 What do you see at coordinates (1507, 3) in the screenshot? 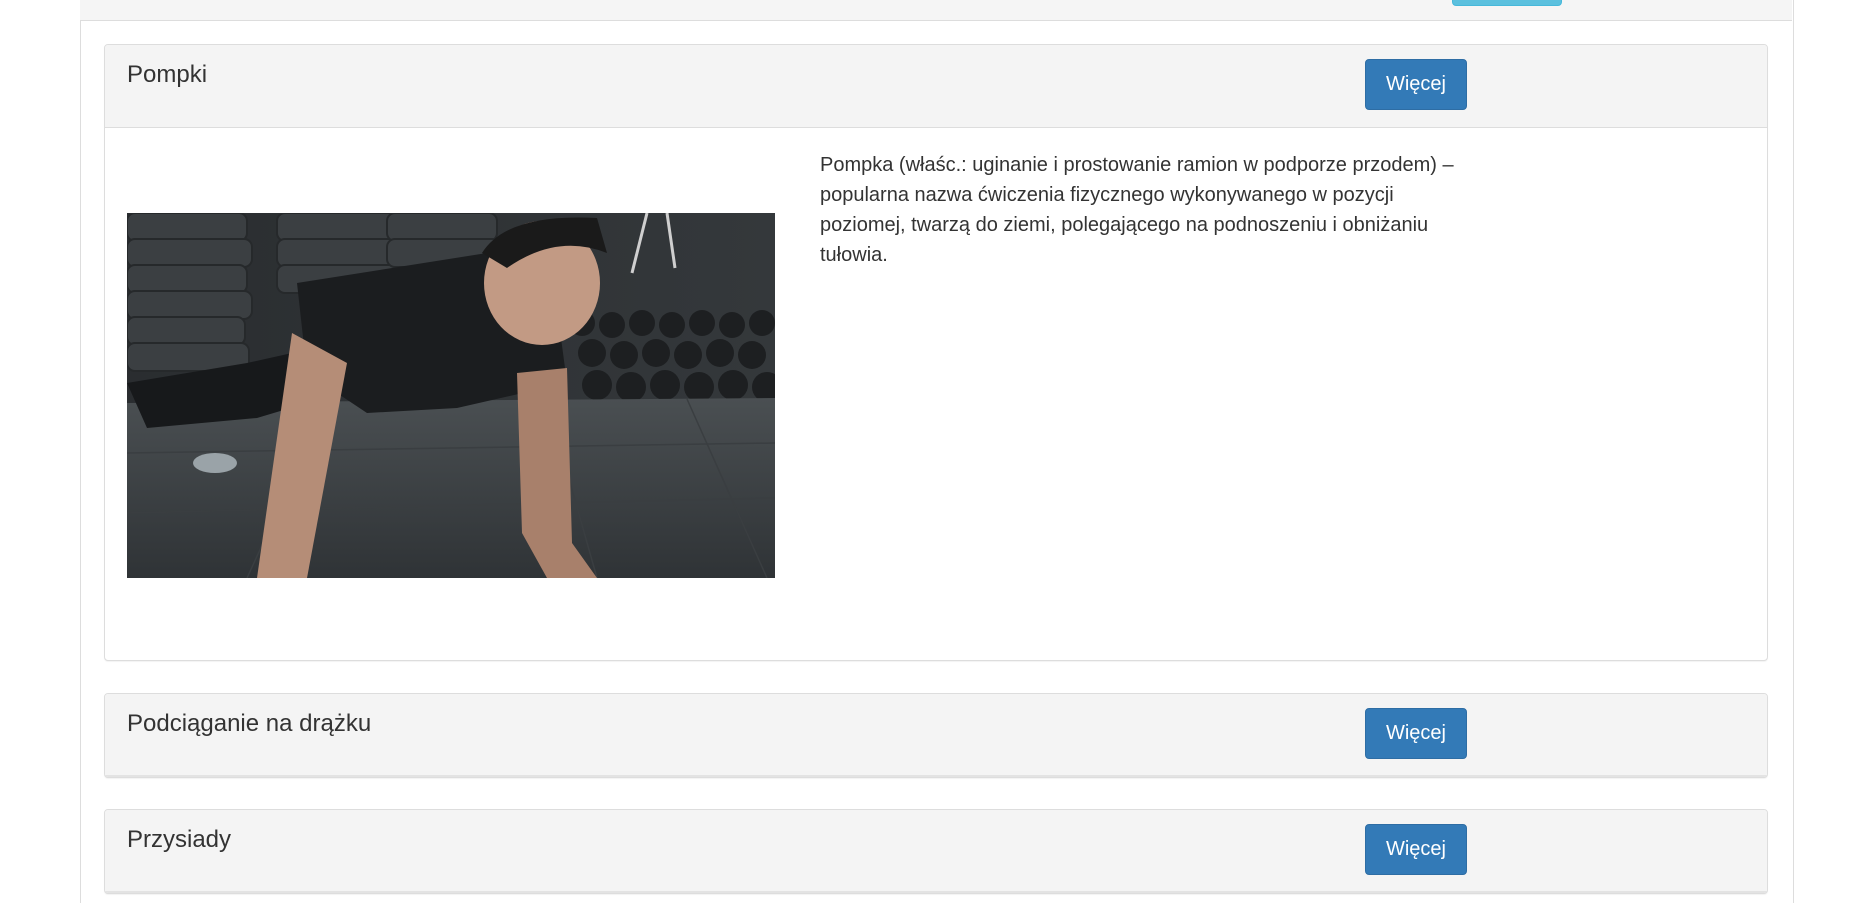
I see `info-button-partial` at bounding box center [1507, 3].